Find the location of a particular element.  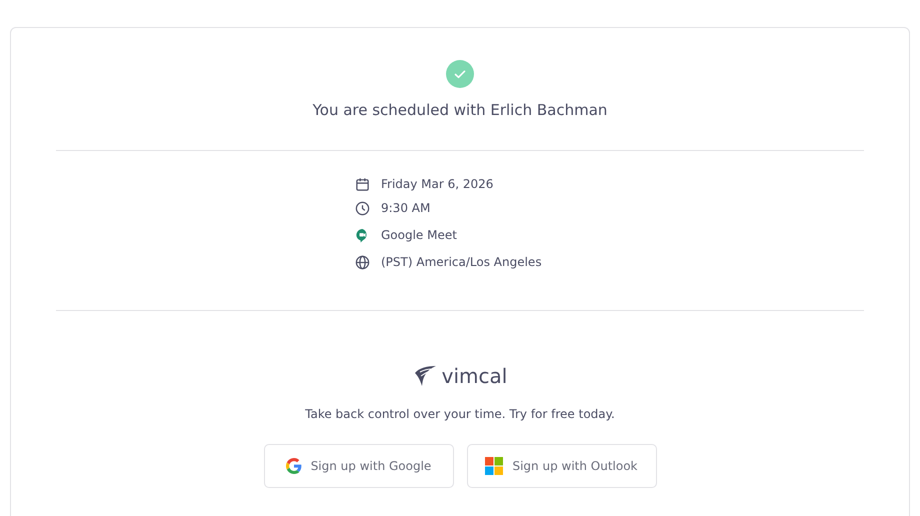

google-signup-button: Sign up with Google is located at coordinates (359, 466).